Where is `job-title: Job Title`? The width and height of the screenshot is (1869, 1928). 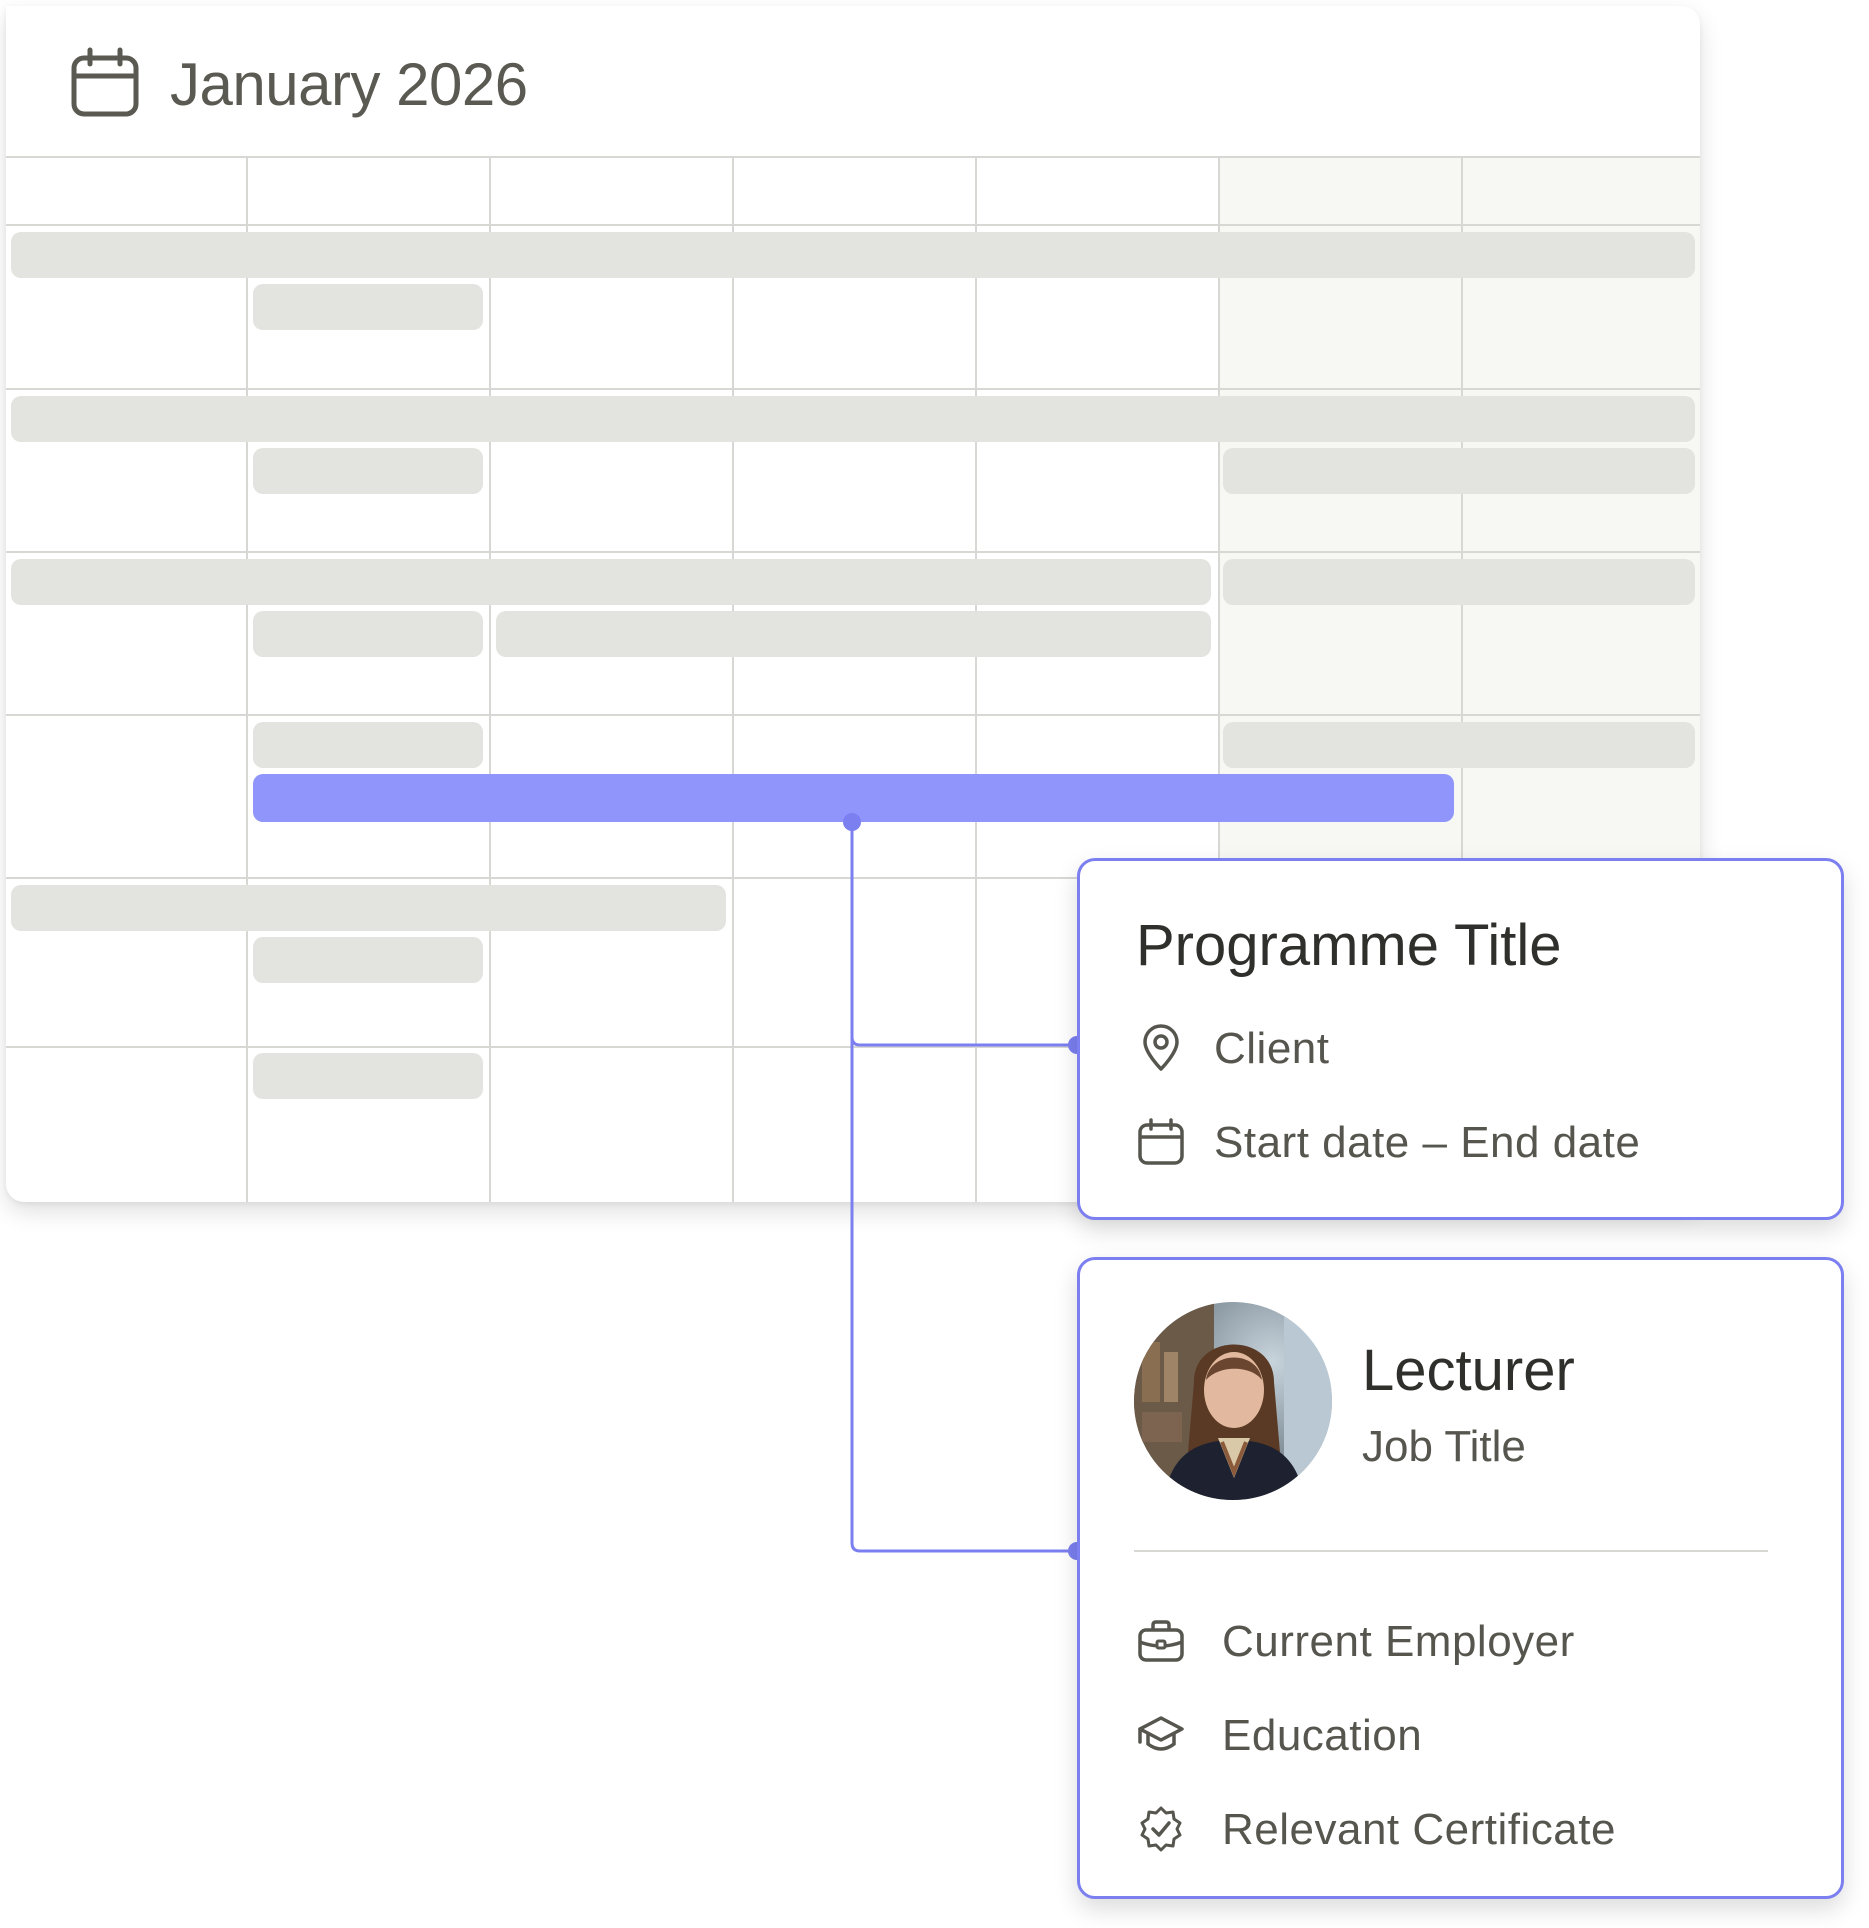 job-title: Job Title is located at coordinates (1444, 1446).